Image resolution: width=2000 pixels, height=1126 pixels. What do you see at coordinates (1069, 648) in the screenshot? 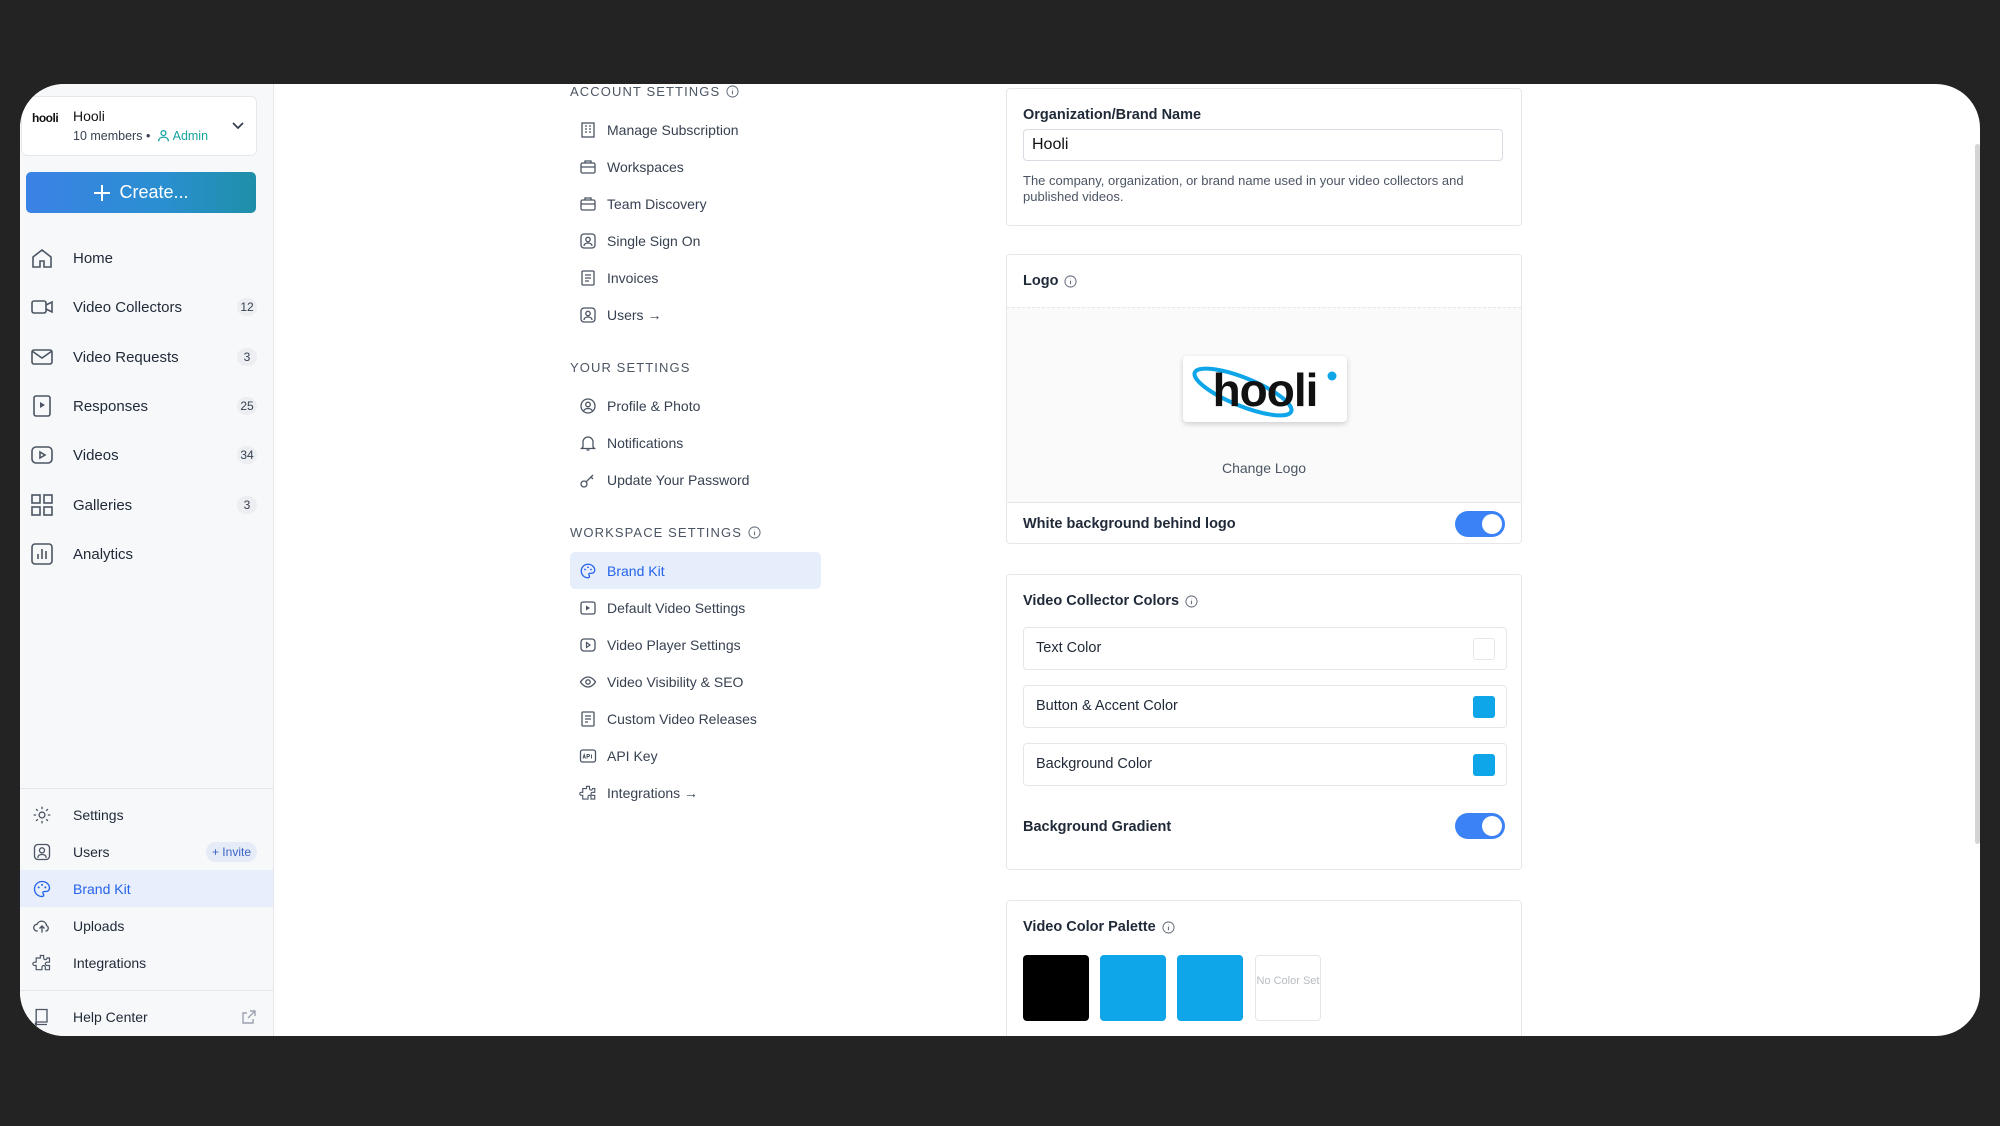
I see `text-color-label: Text Color` at bounding box center [1069, 648].